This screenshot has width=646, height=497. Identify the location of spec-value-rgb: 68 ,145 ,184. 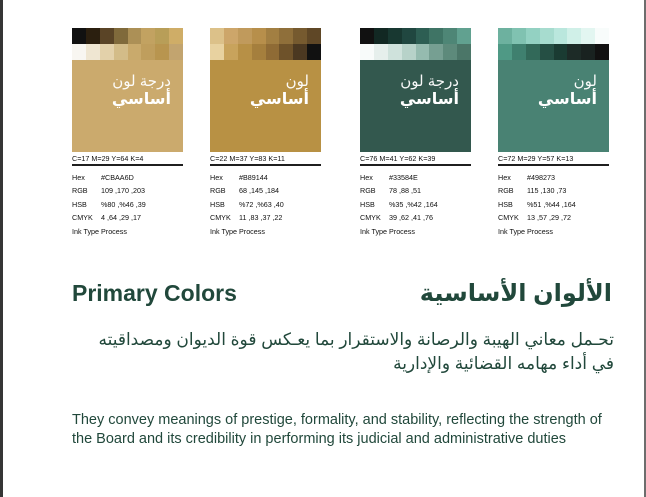
(259, 191).